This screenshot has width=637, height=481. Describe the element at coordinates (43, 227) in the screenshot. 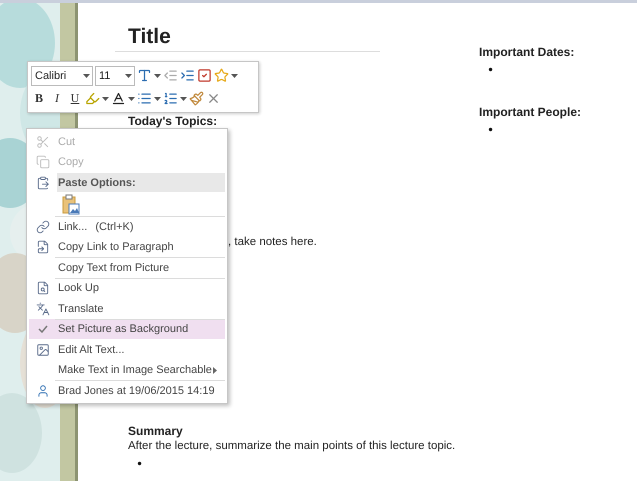

I see `link-icon` at that location.